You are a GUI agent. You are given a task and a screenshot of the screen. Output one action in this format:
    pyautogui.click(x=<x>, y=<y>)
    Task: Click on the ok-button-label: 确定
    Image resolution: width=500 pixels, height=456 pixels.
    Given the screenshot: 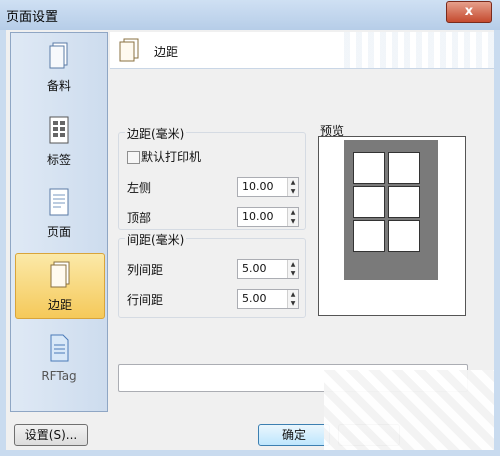 What is the action you would take?
    pyautogui.click(x=293, y=435)
    